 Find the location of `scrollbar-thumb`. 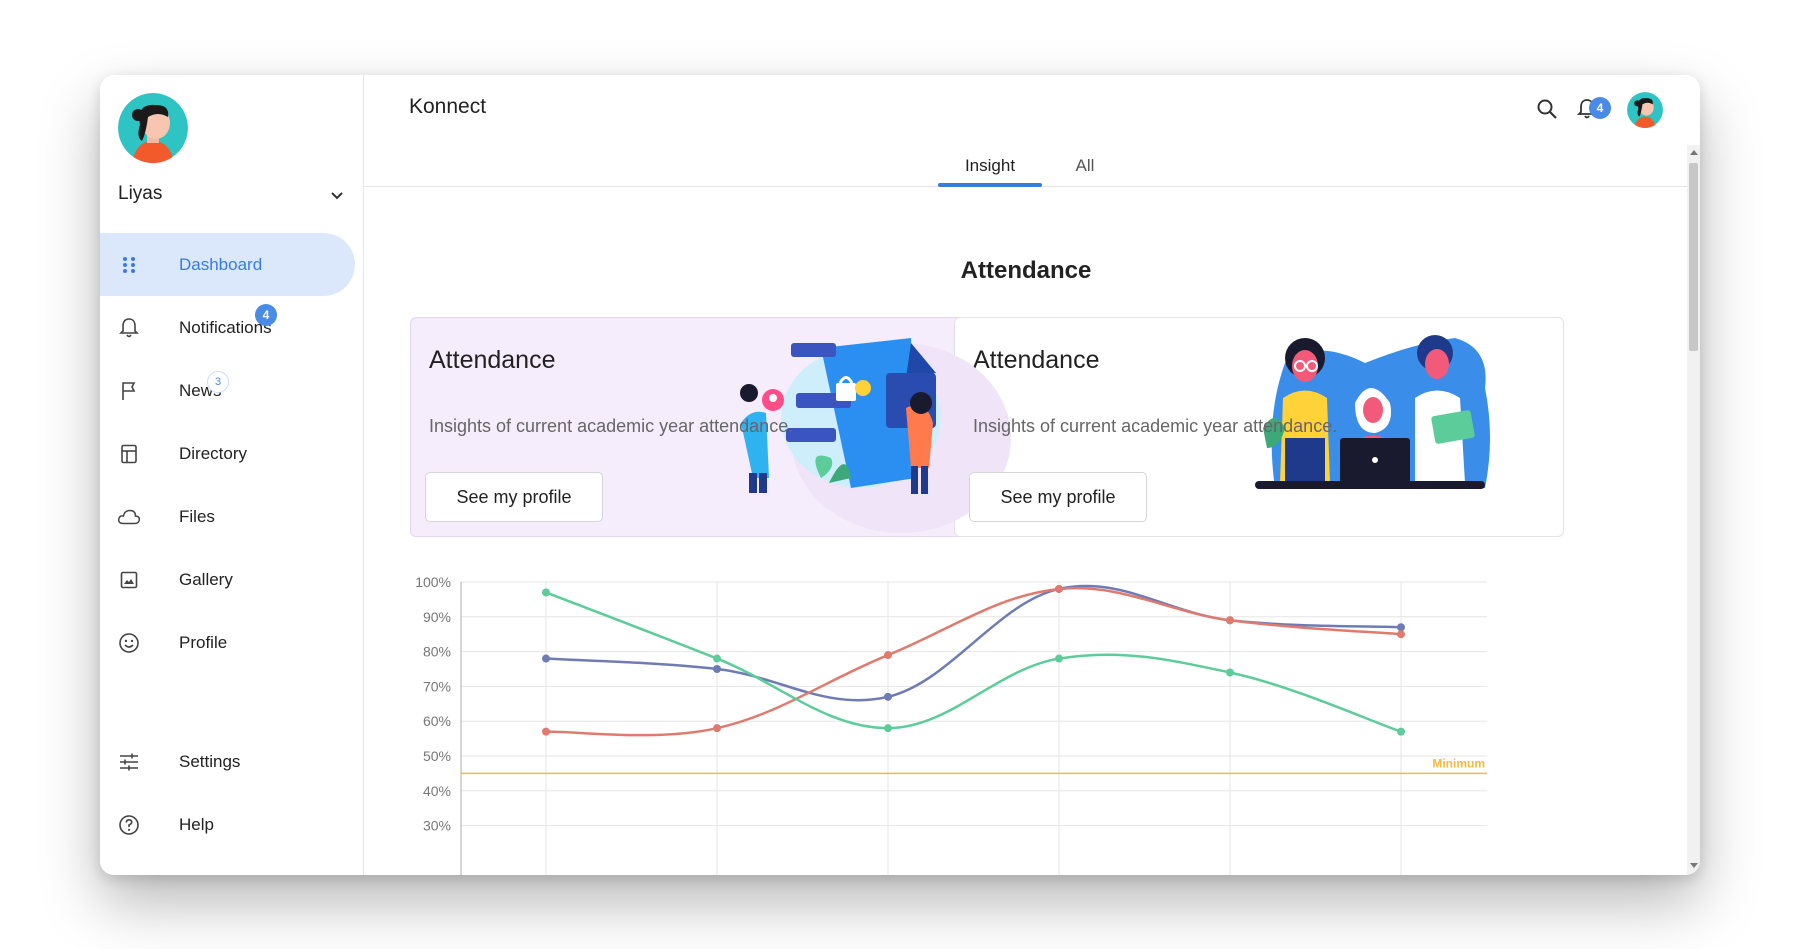

scrollbar-thumb is located at coordinates (1693, 257).